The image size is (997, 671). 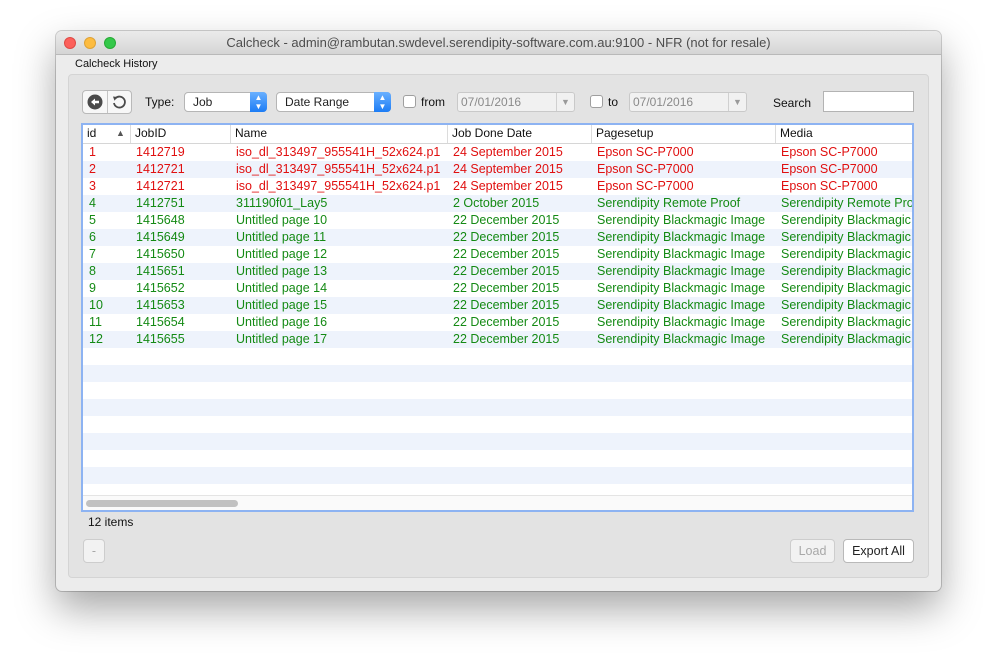 I want to click on dropdown-chevron-icon: ▲ ▼, so click(x=382, y=102).